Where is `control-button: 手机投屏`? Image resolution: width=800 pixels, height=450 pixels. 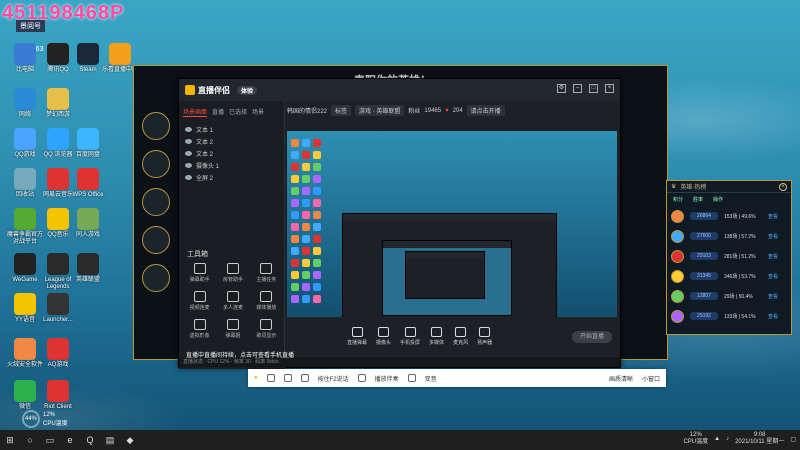
control-button: 手机投屏 is located at coordinates (410, 336).